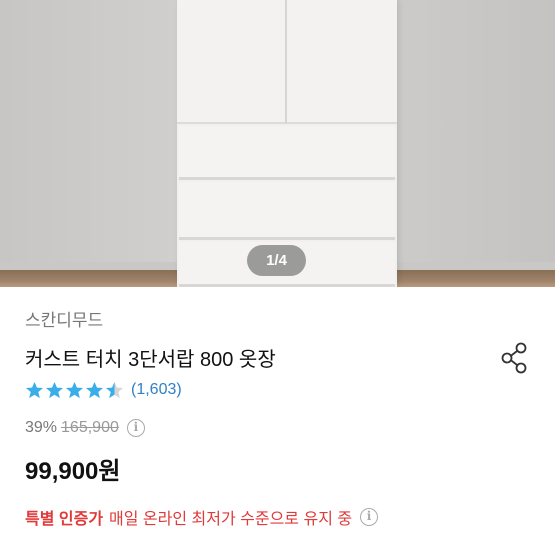 The width and height of the screenshot is (555, 555). What do you see at coordinates (150, 360) in the screenshot?
I see `product-title: 커스트 터치 3단서랍 800 옷장` at bounding box center [150, 360].